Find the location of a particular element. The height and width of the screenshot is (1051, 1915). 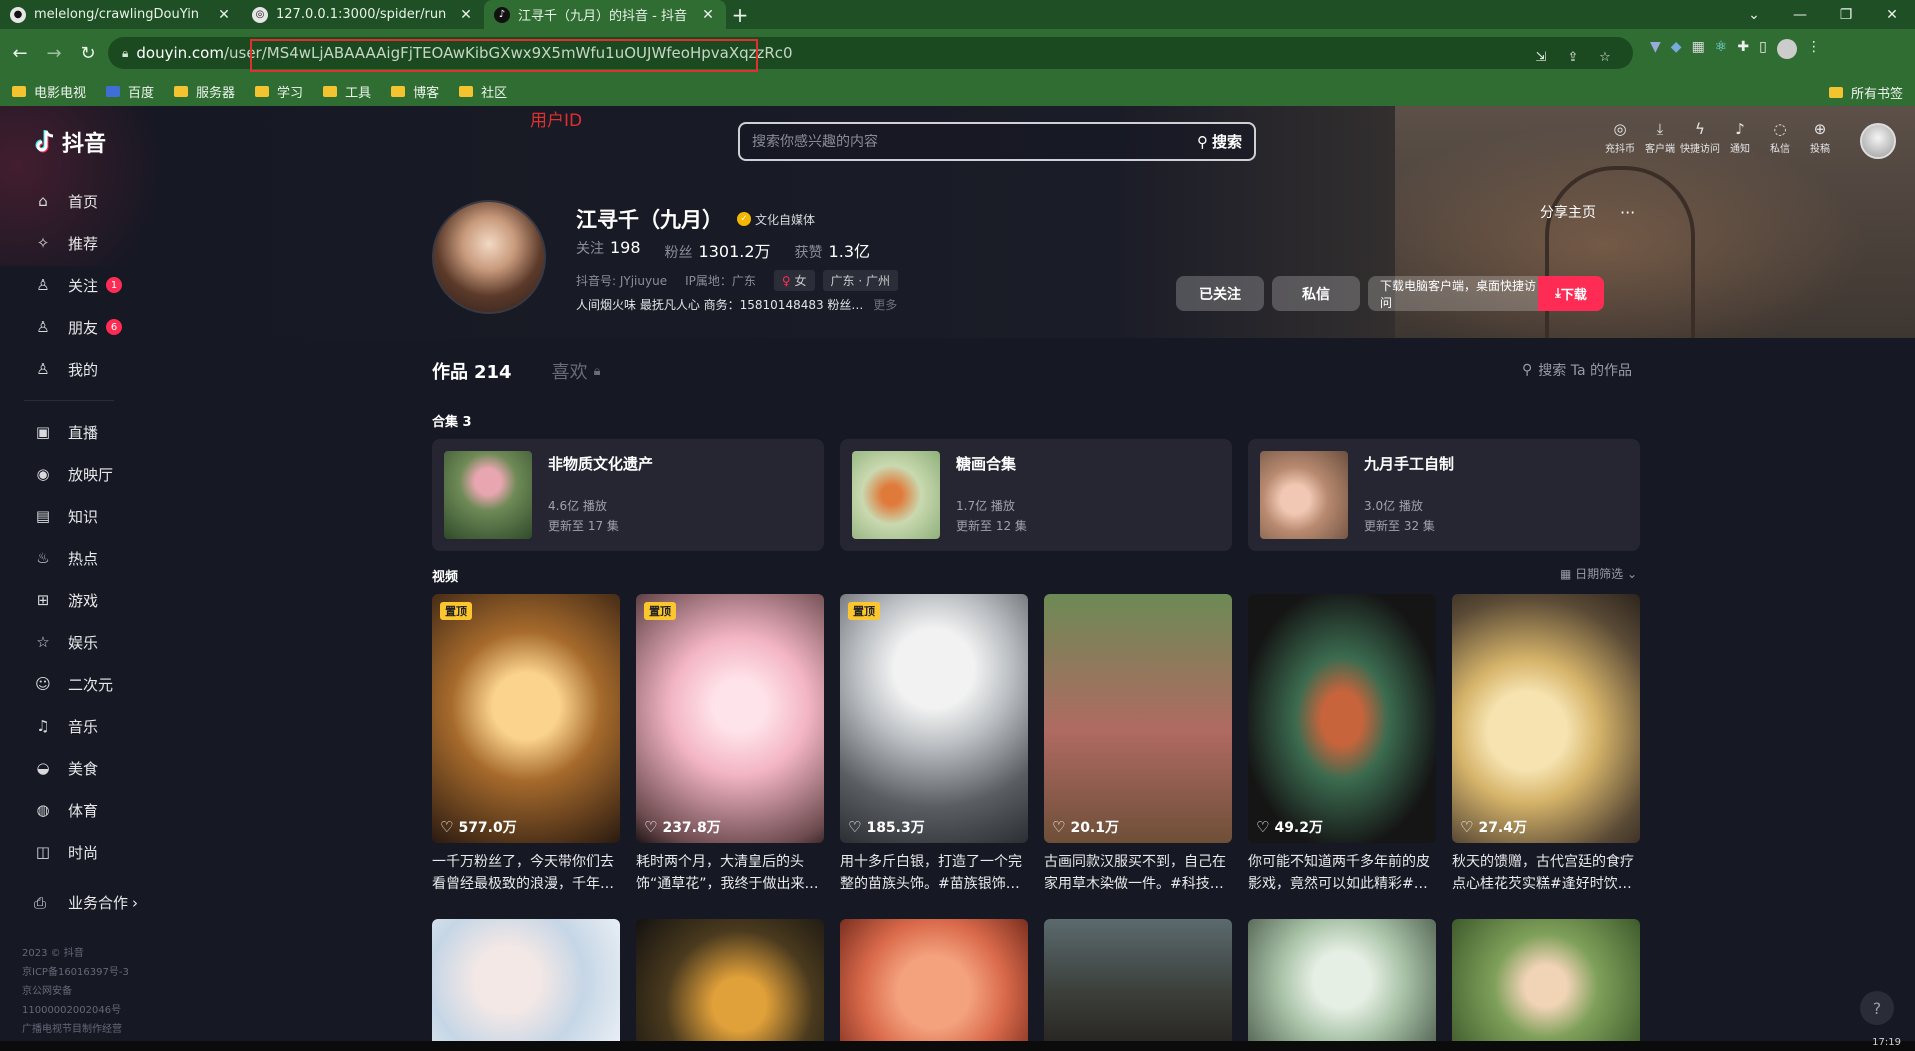

bookmark-item: 学习 is located at coordinates (279, 91).